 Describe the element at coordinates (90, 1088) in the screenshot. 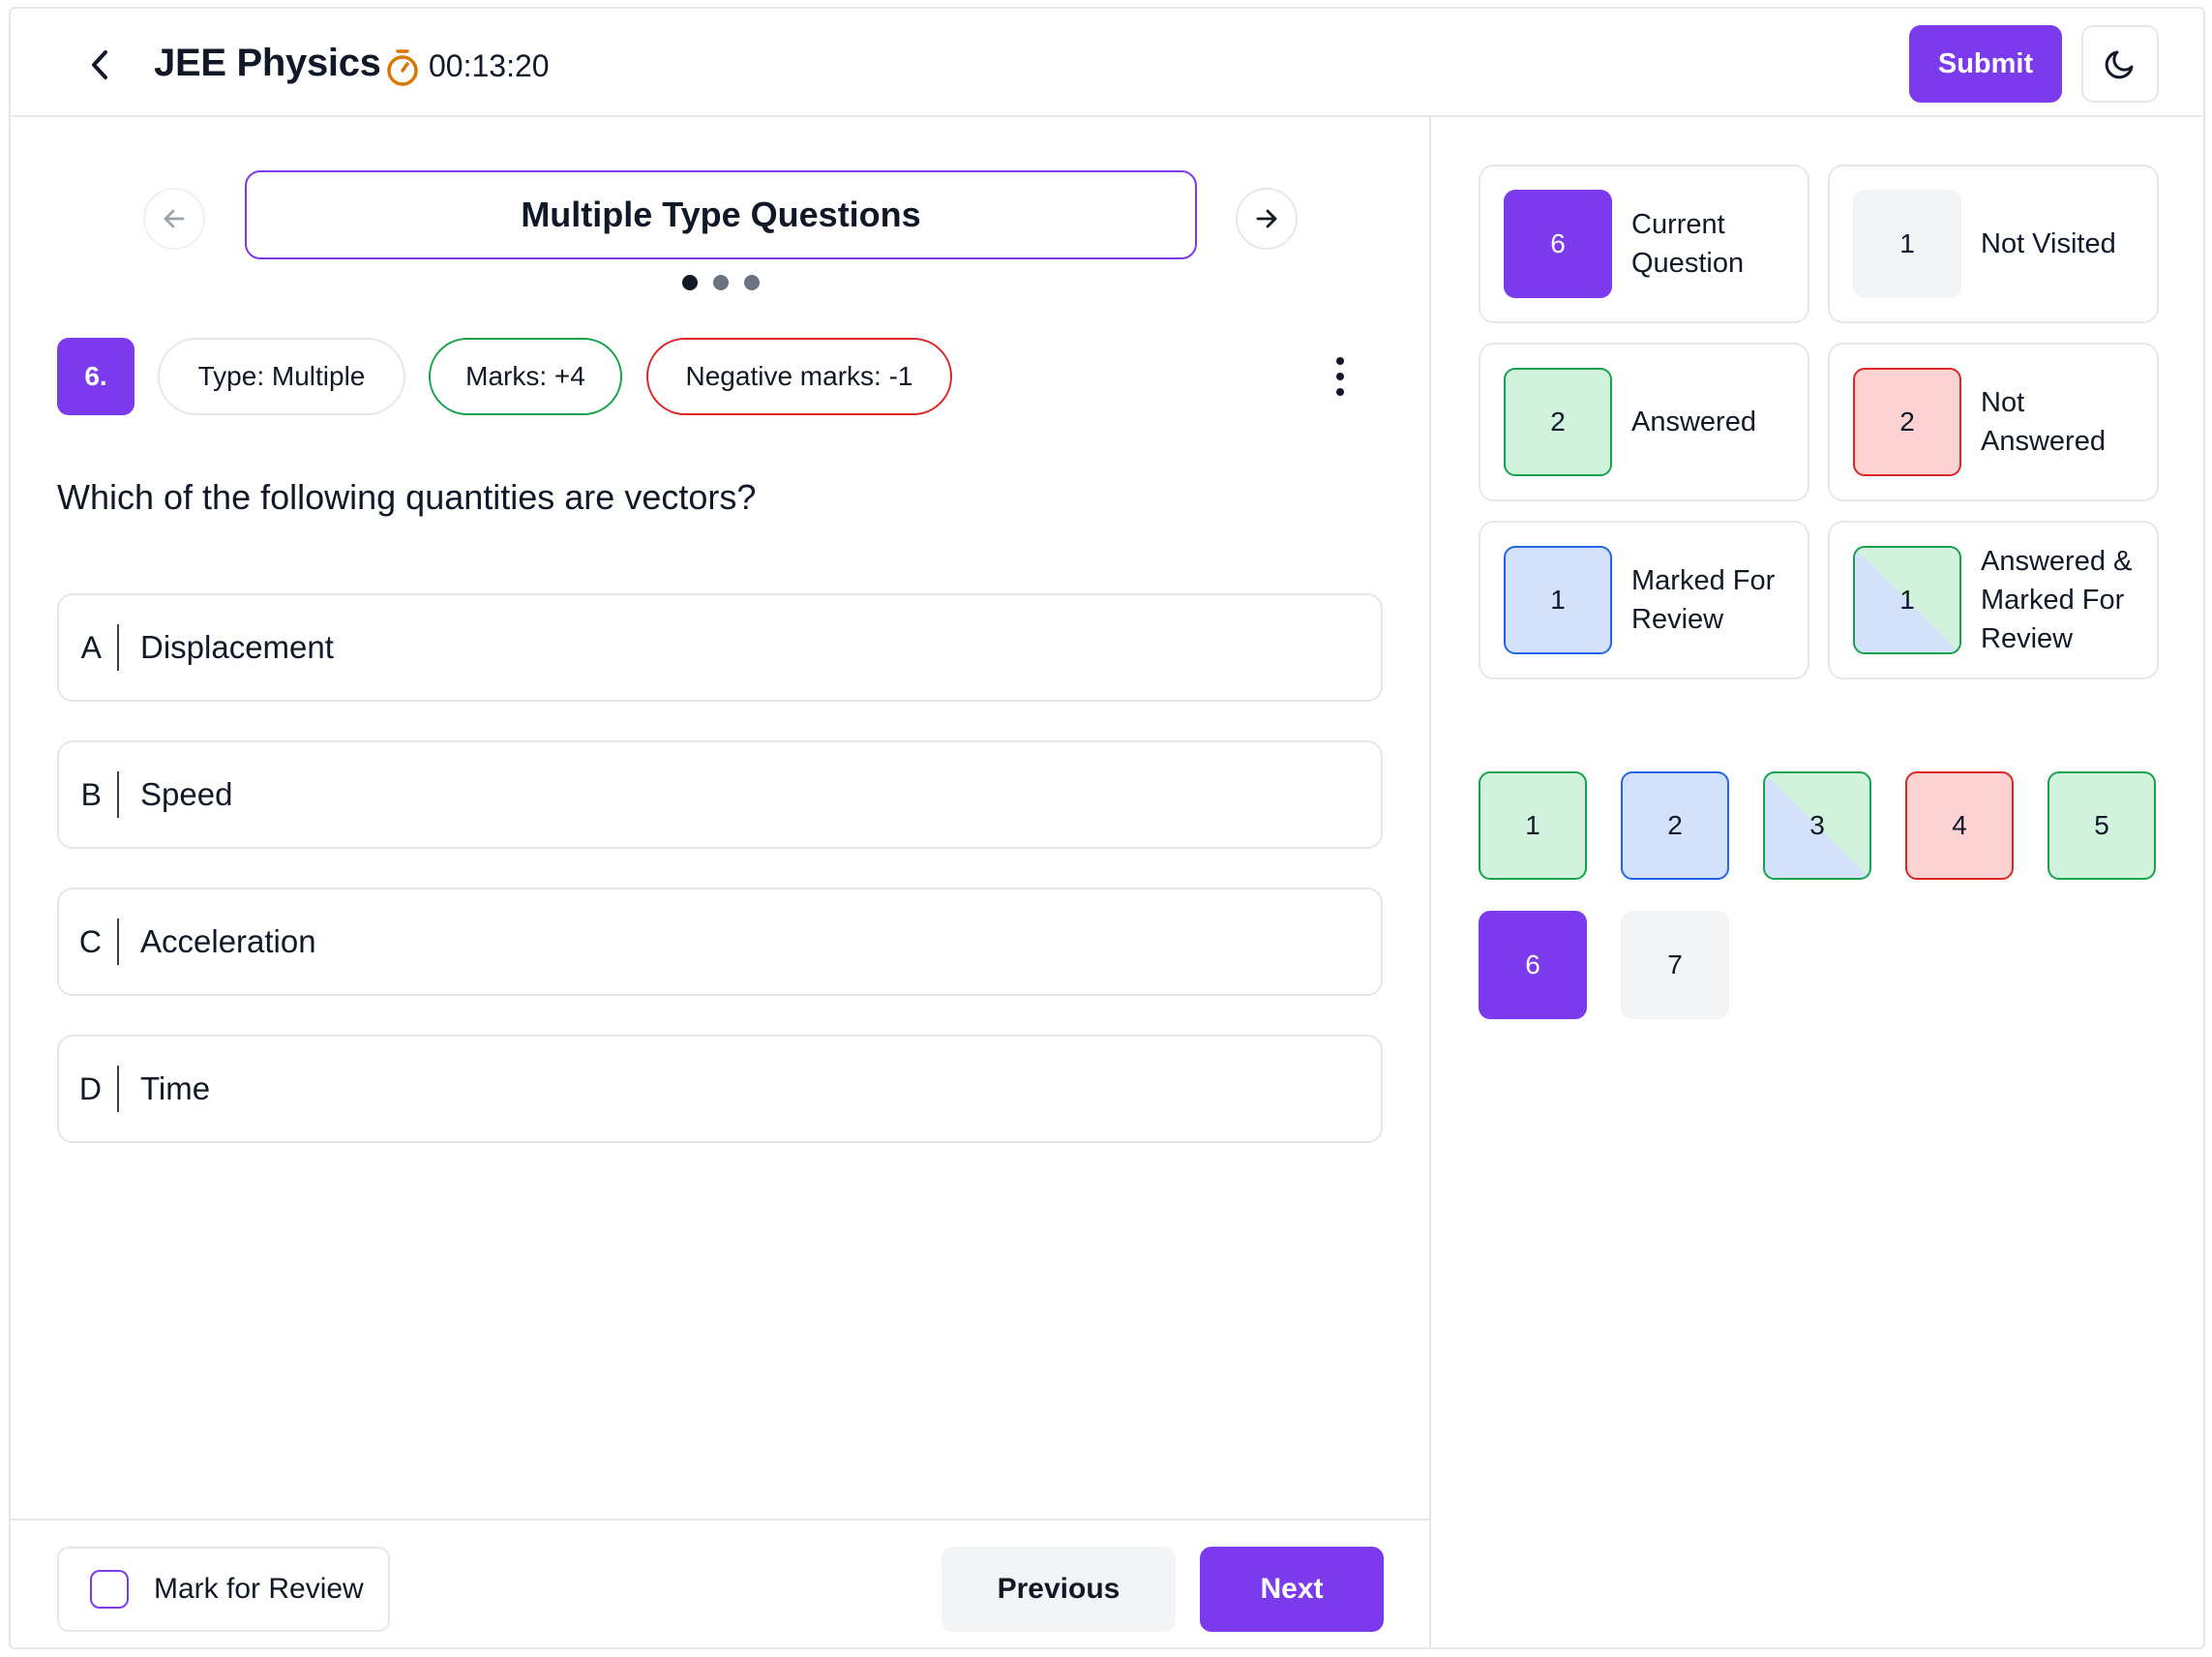

I see `option-letter: D` at that location.